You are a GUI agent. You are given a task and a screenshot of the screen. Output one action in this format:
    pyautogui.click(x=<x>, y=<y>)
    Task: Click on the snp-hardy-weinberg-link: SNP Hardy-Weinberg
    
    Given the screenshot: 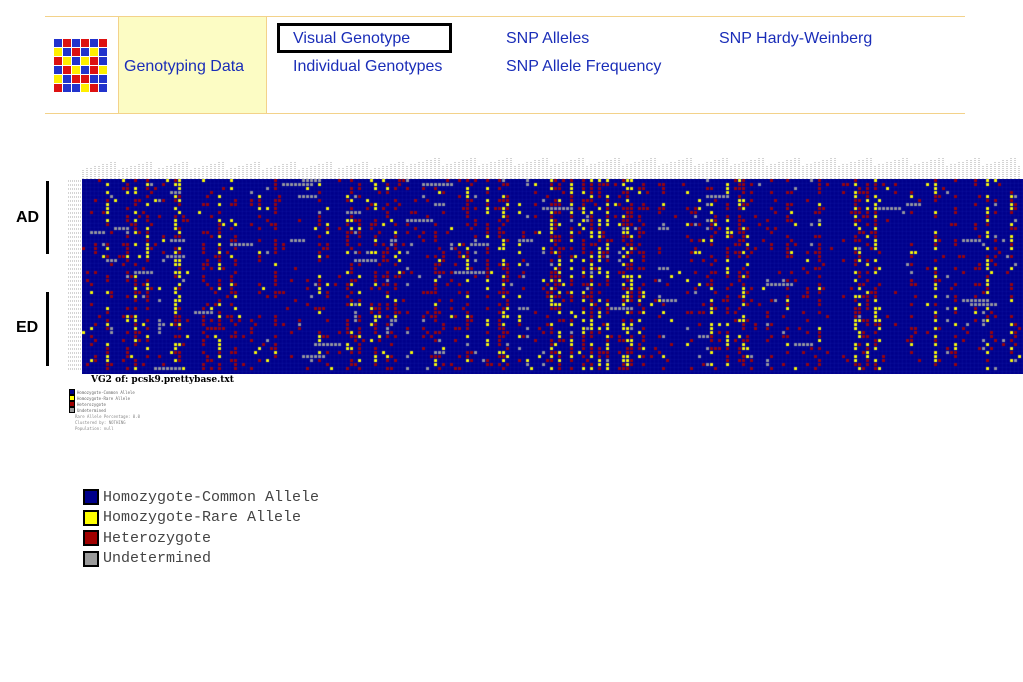 What is the action you would take?
    pyautogui.click(x=795, y=39)
    